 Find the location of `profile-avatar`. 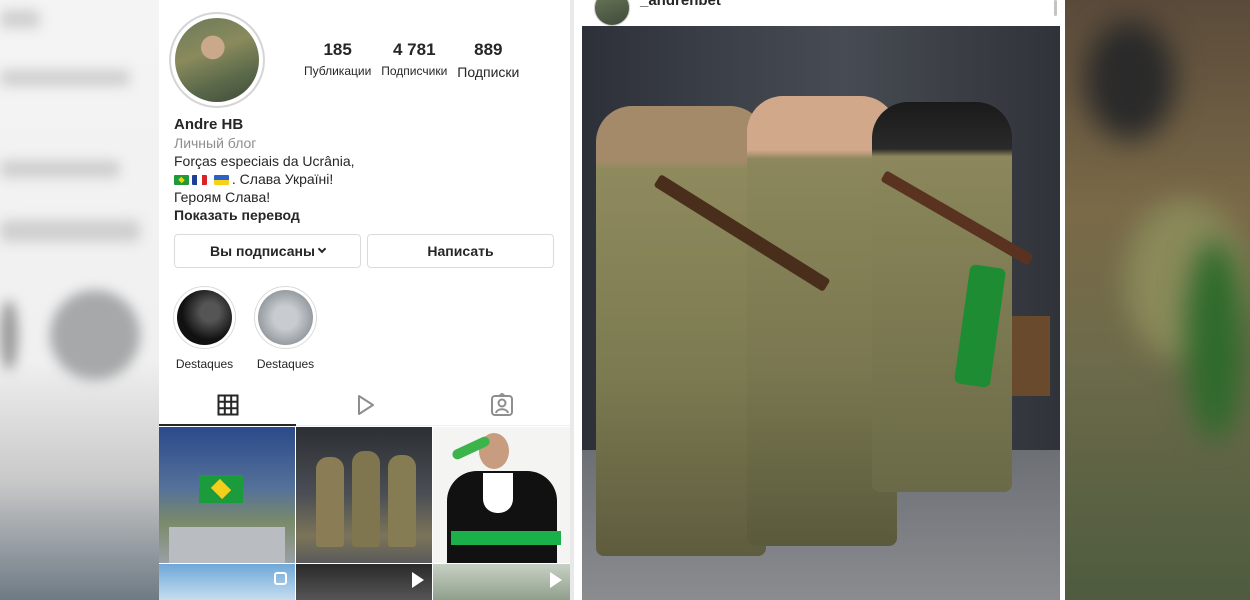

profile-avatar is located at coordinates (217, 60).